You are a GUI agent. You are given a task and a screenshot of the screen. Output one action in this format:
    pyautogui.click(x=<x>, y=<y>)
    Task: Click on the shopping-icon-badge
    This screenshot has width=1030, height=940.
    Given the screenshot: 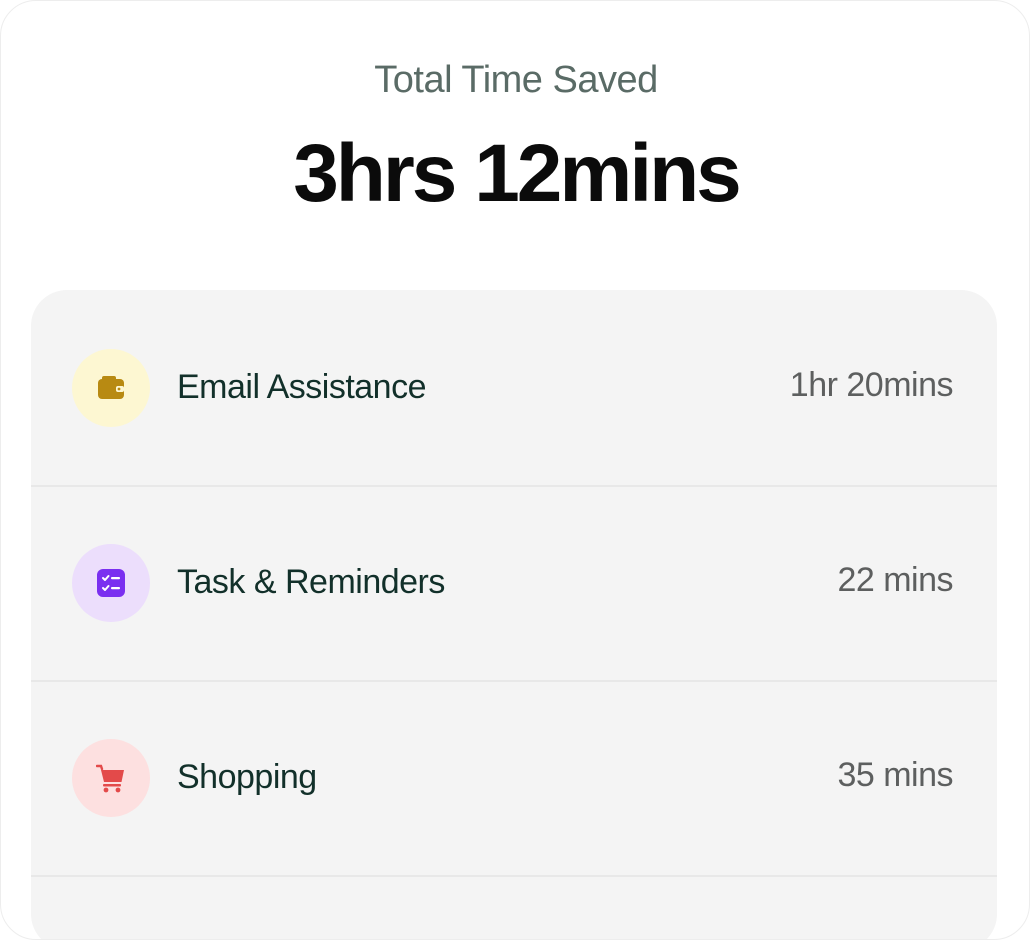 What is the action you would take?
    pyautogui.click(x=111, y=778)
    